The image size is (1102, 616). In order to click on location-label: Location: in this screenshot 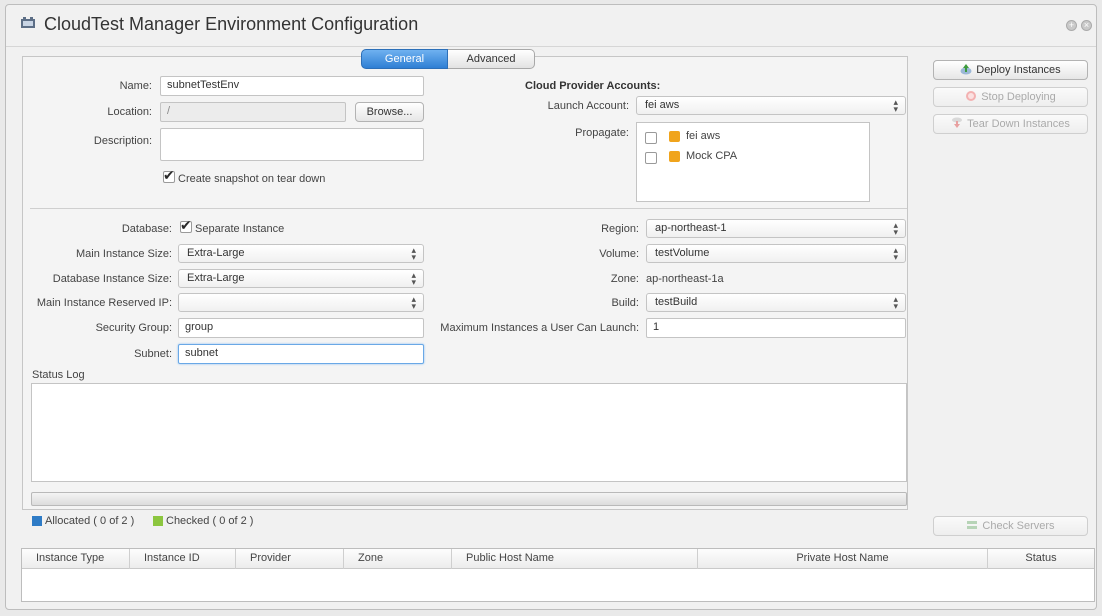, I will do `click(129, 112)`.